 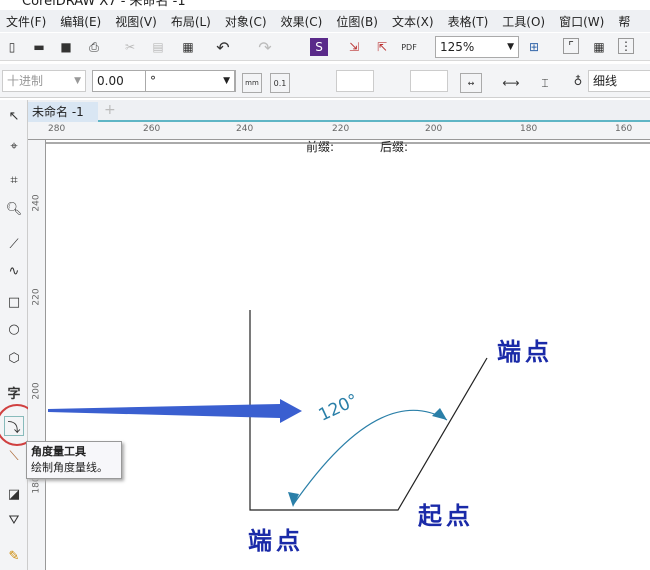 What do you see at coordinates (58, 451) in the screenshot?
I see `tooltip-title: 角度量工具` at bounding box center [58, 451].